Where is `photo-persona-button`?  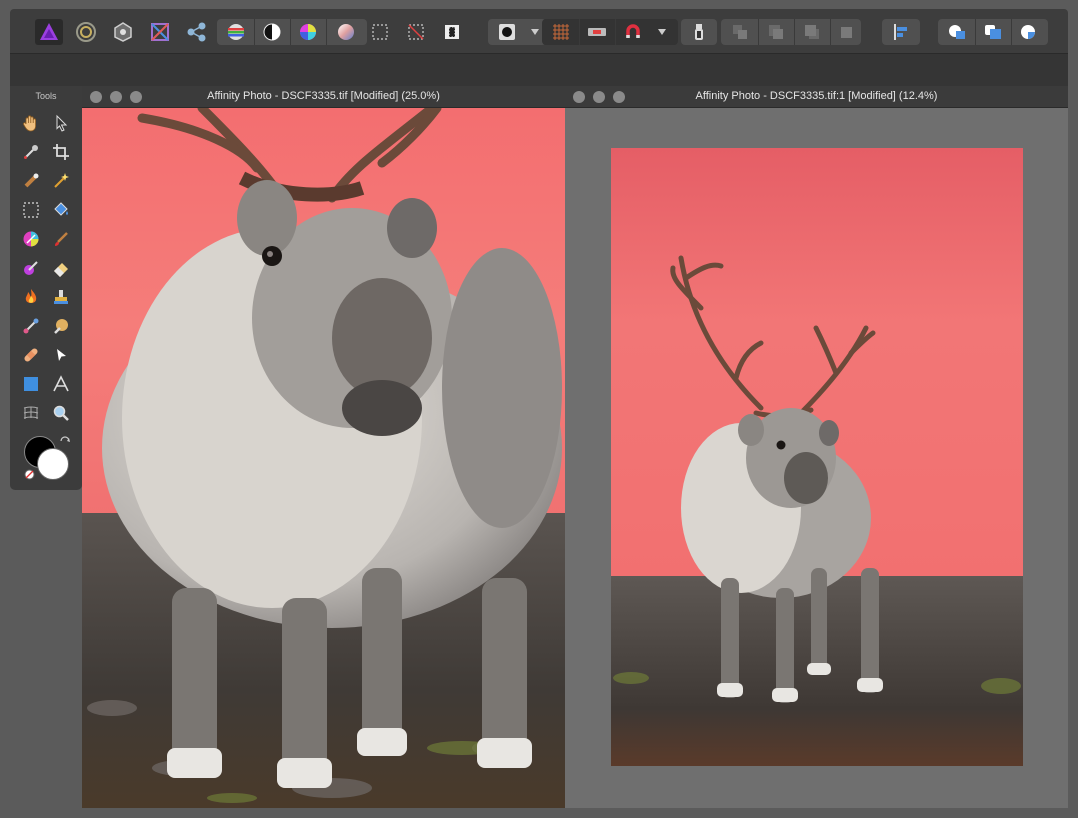
photo-persona-button is located at coordinates (49, 32).